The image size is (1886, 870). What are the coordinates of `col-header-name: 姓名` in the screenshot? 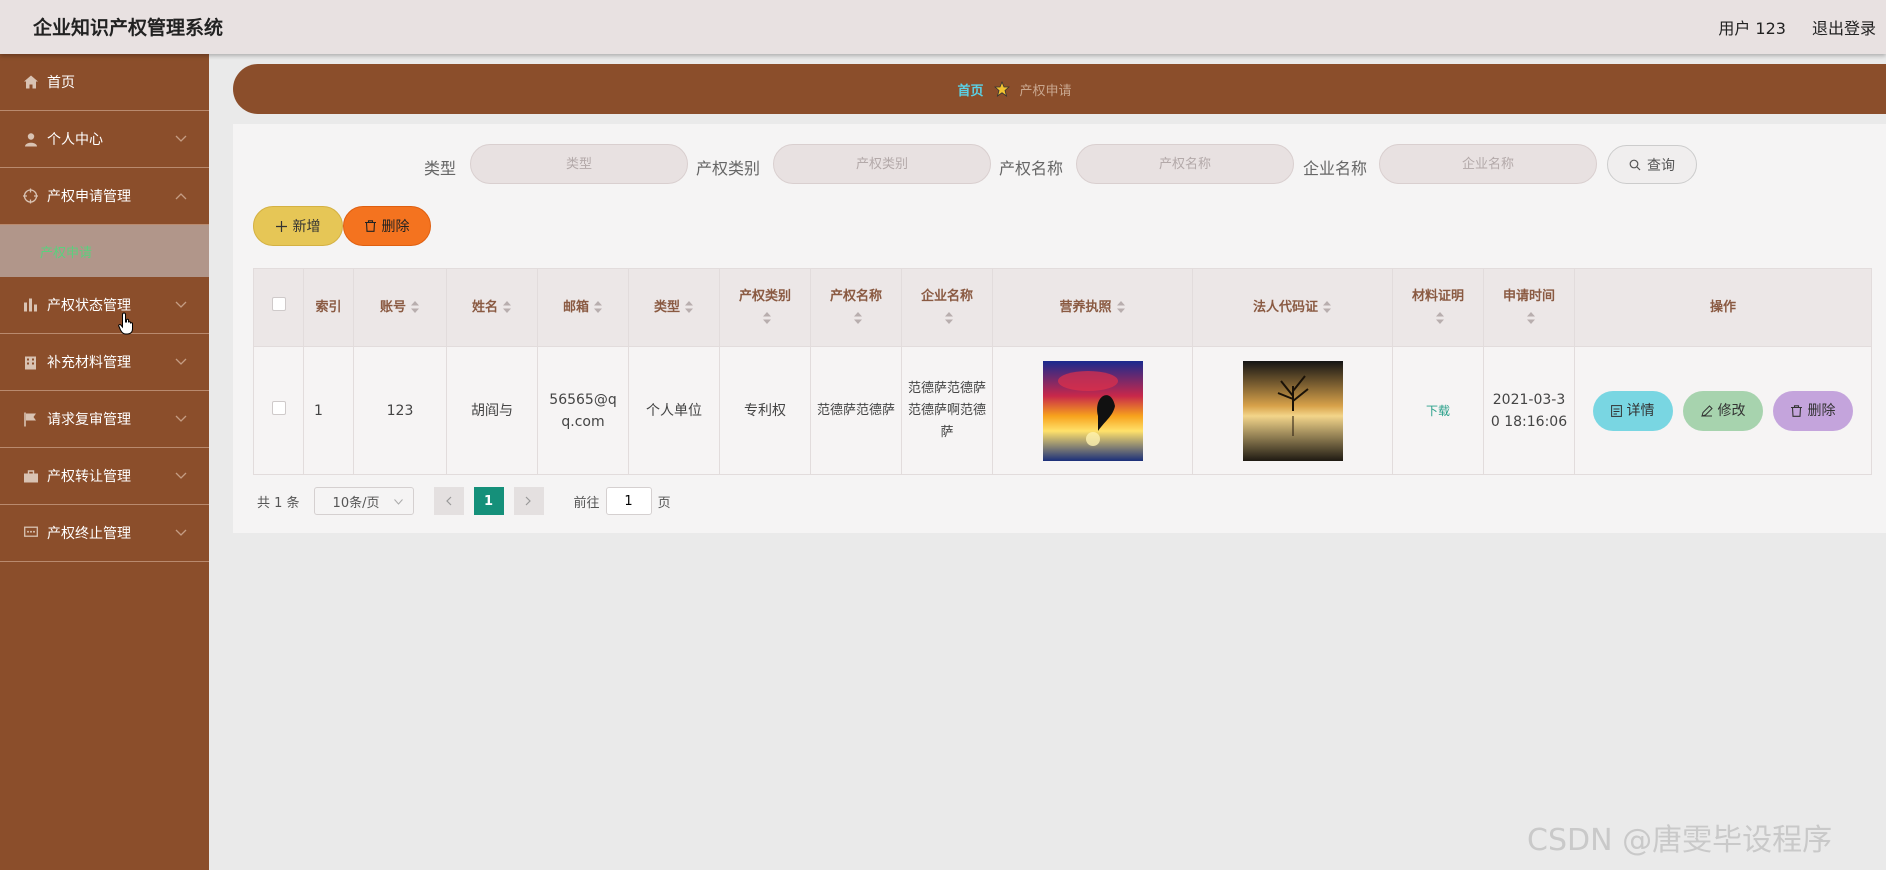 It's located at (492, 307).